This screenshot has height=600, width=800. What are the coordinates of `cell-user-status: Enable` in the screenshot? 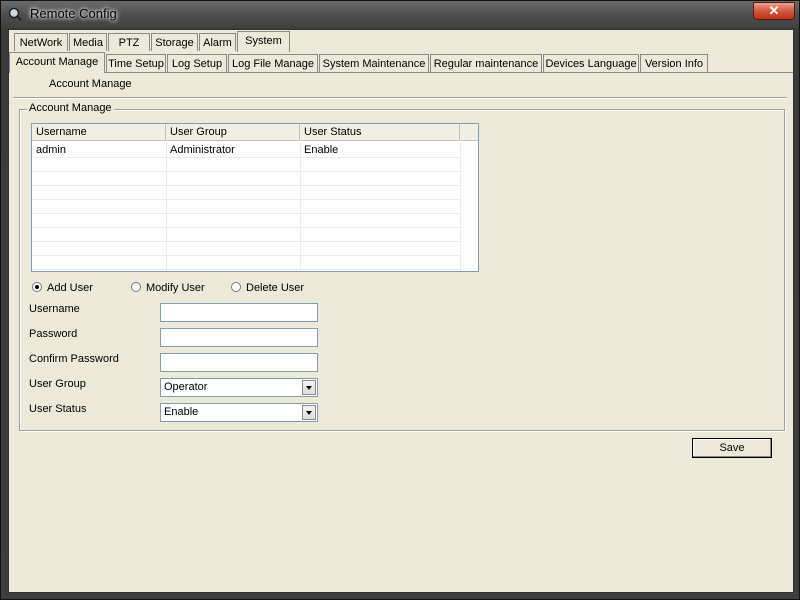 It's located at (321, 150).